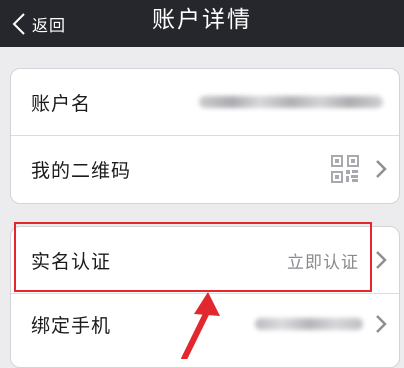 The height and width of the screenshot is (368, 404). Describe the element at coordinates (202, 20) in the screenshot. I see `page-title: 账户详情` at that location.